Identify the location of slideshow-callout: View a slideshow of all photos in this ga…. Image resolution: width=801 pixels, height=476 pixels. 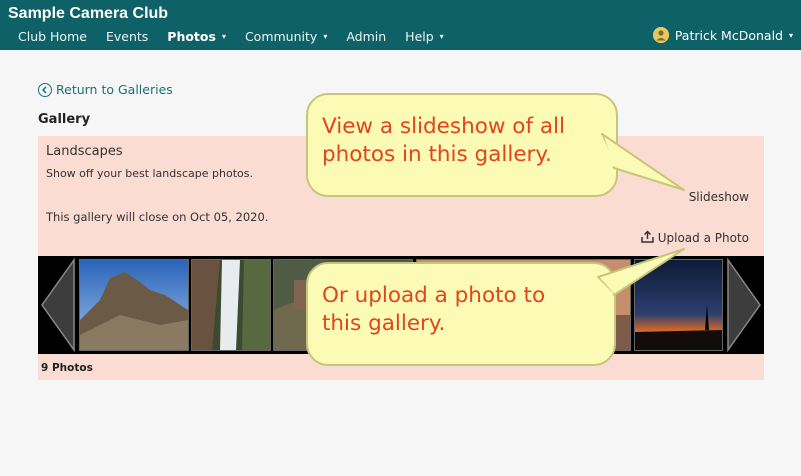
(462, 145).